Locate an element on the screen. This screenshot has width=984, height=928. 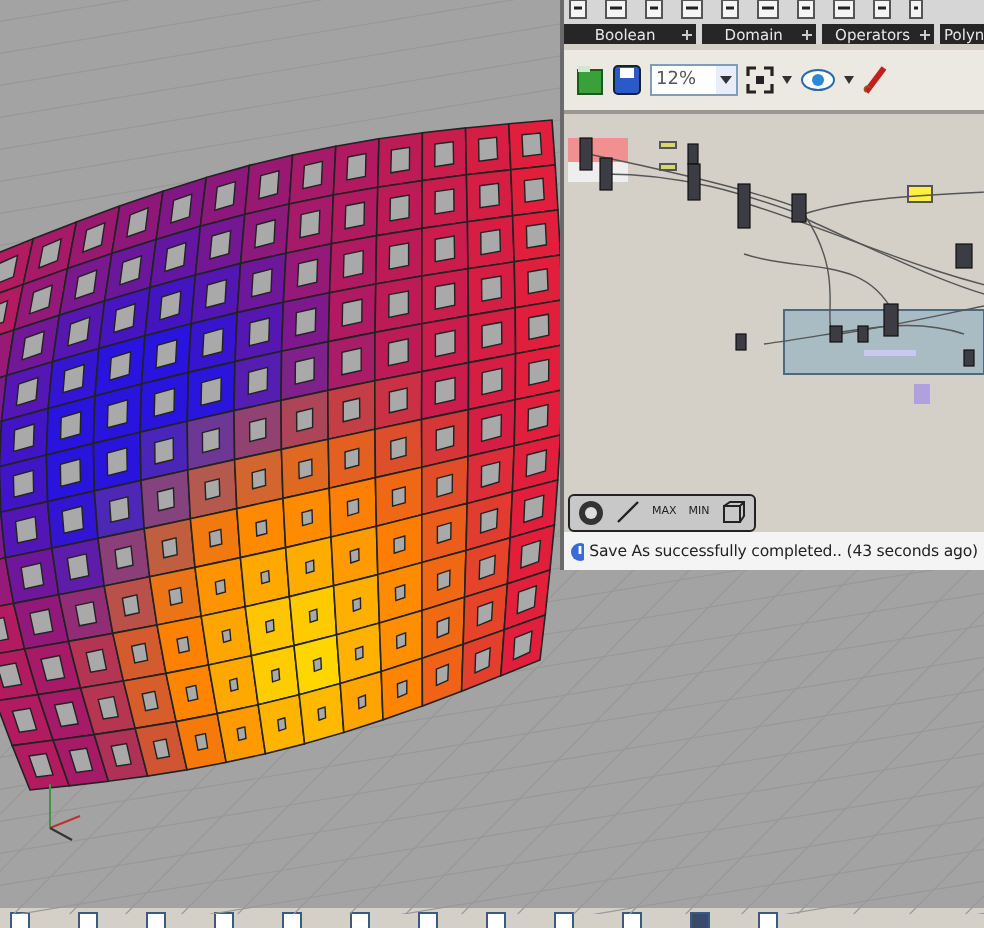
dial-icon is located at coordinates (591, 512).